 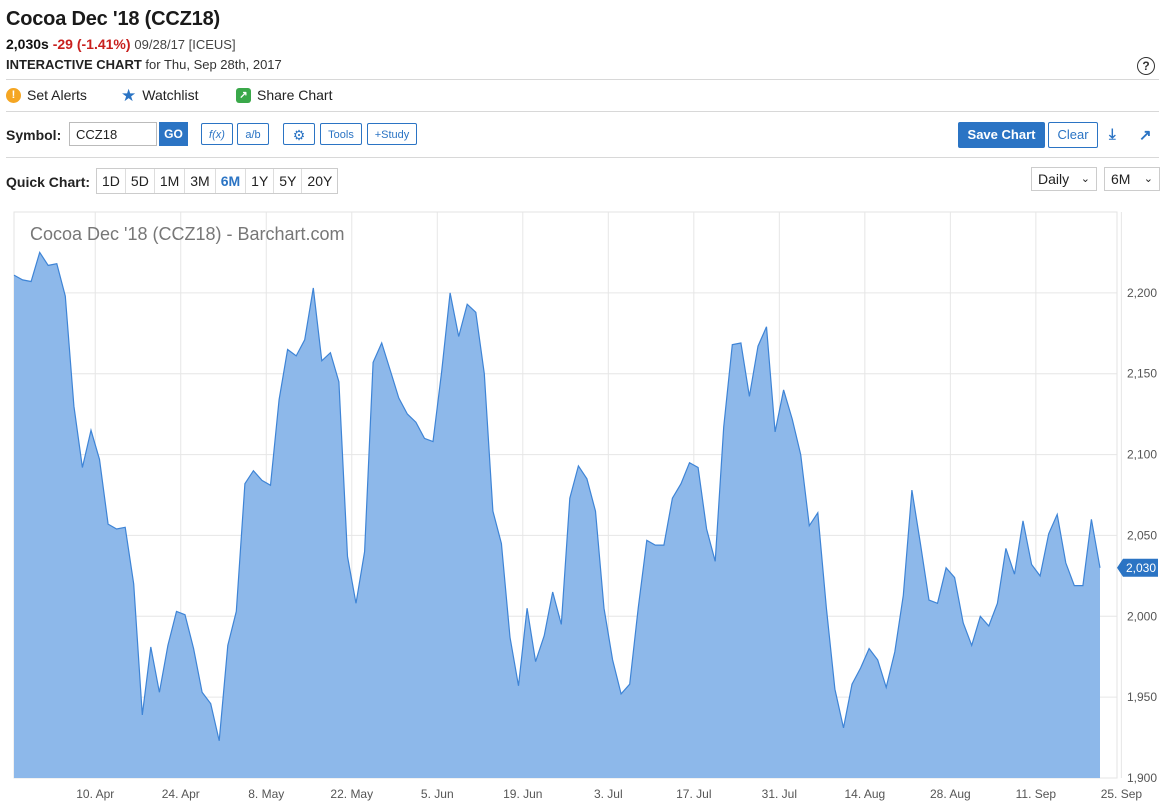 I want to click on x-tick-label: 17. Jul, so click(x=693, y=794).